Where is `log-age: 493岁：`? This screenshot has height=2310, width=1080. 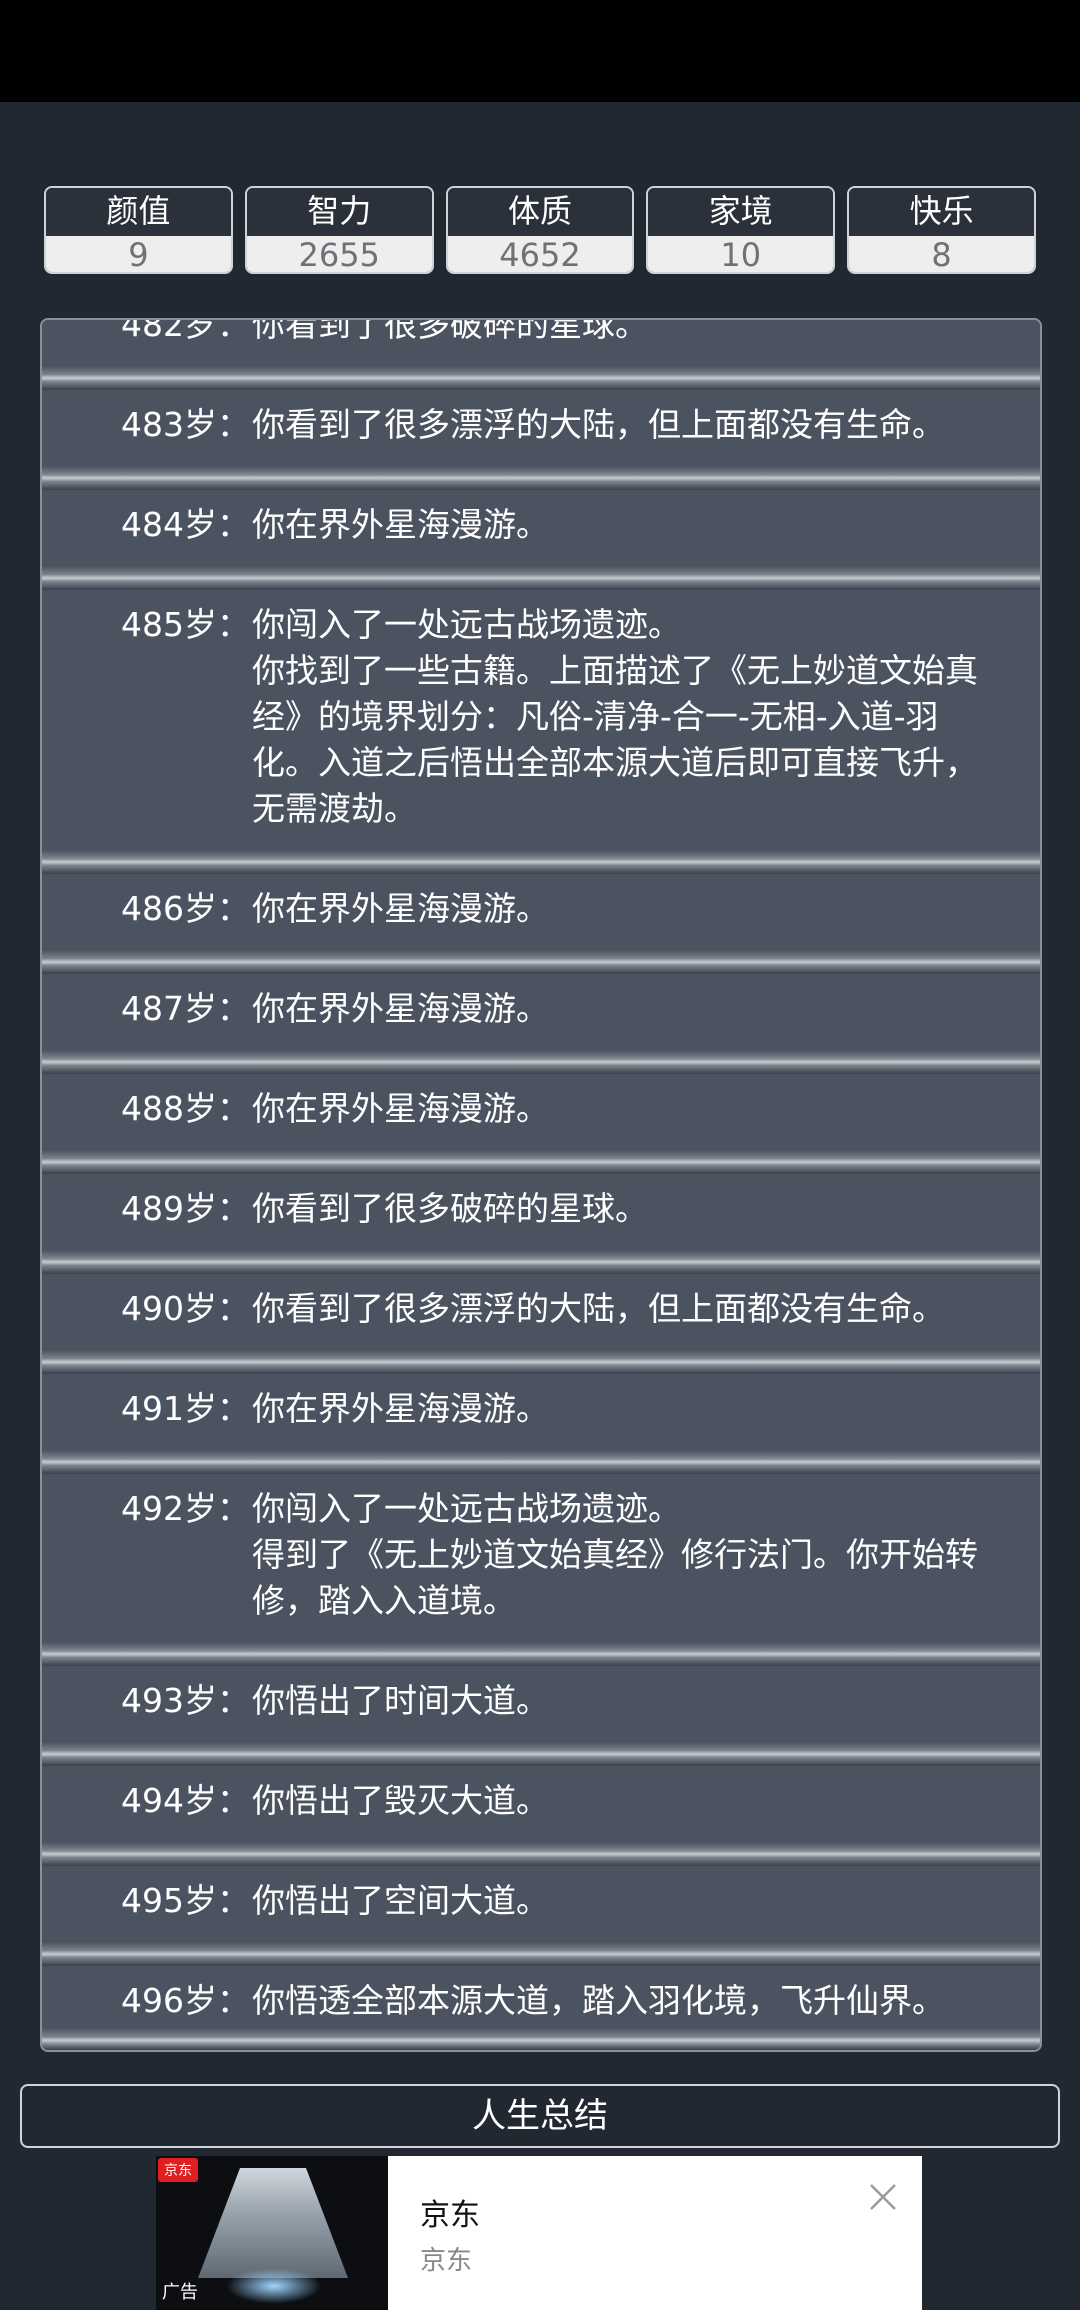 log-age: 493岁： is located at coordinates (185, 1700).